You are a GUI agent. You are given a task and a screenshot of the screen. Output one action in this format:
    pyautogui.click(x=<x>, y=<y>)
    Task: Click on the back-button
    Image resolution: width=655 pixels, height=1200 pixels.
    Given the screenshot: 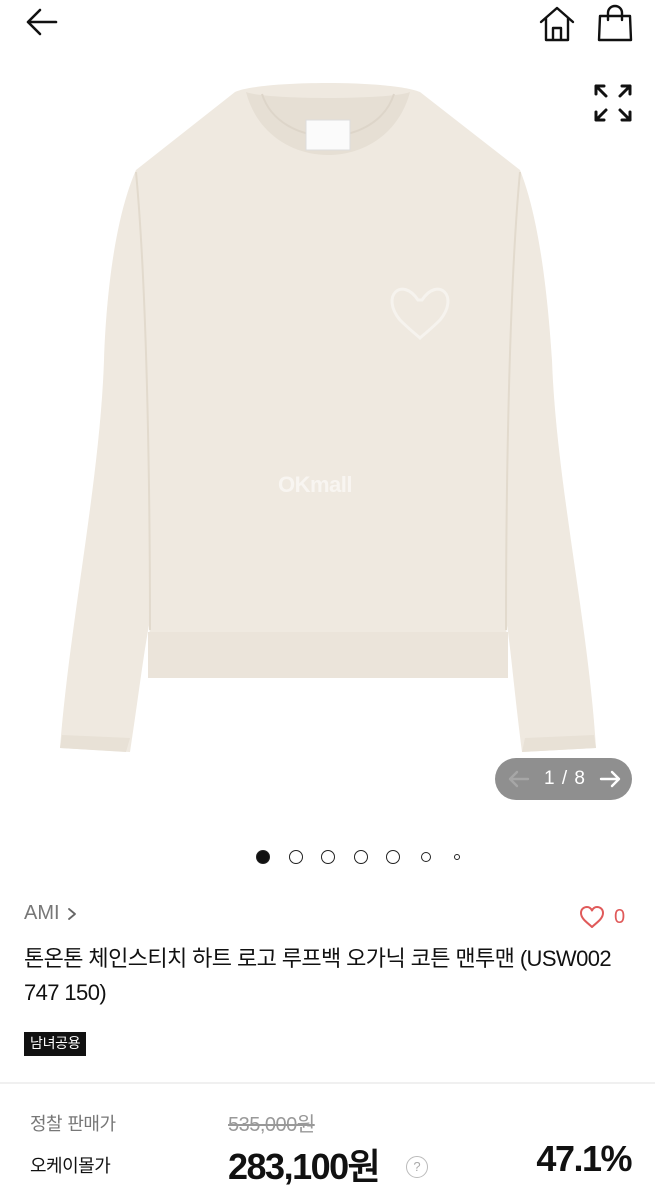 What is the action you would take?
    pyautogui.click(x=42, y=22)
    